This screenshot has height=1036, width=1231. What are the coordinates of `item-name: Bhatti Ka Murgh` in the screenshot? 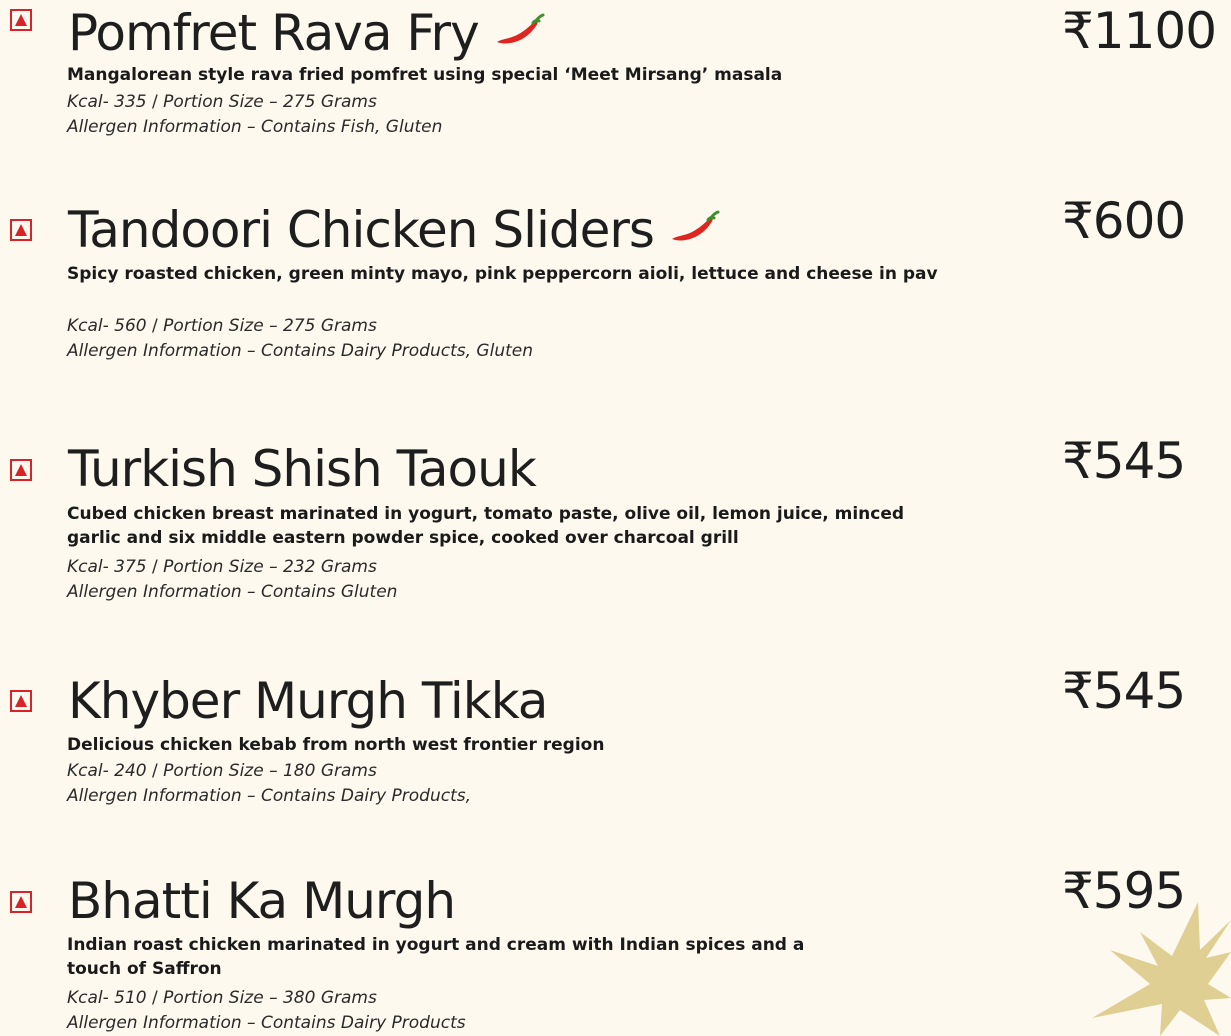 It's located at (262, 901).